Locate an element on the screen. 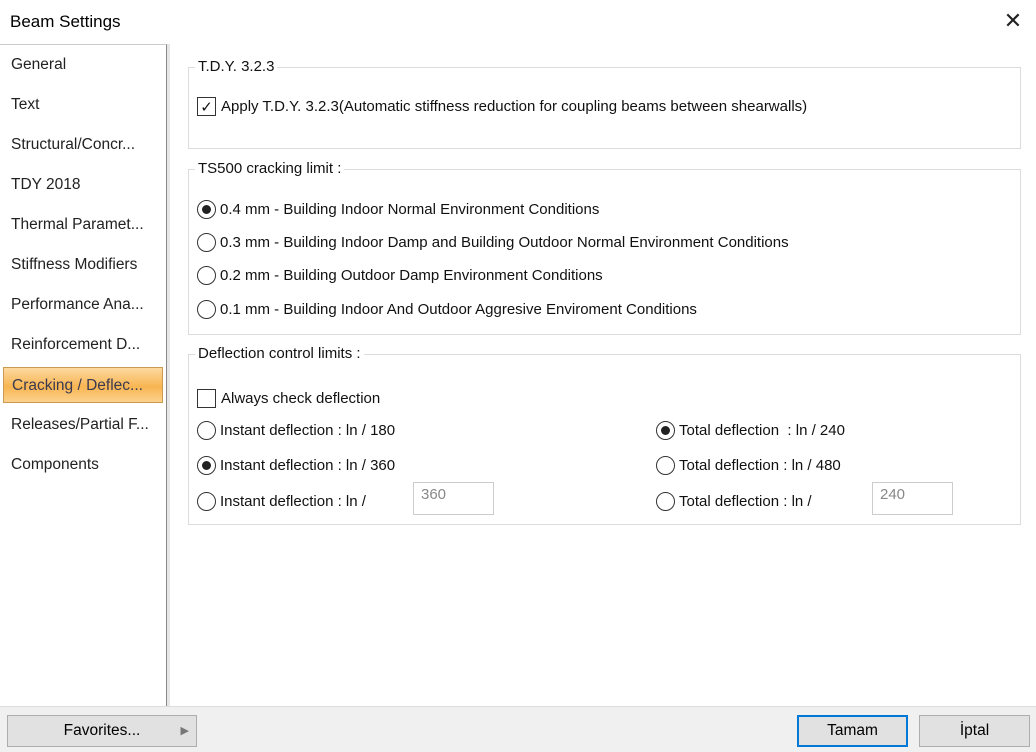 The width and height of the screenshot is (1036, 752). close-icon: ✕ is located at coordinates (1013, 21).